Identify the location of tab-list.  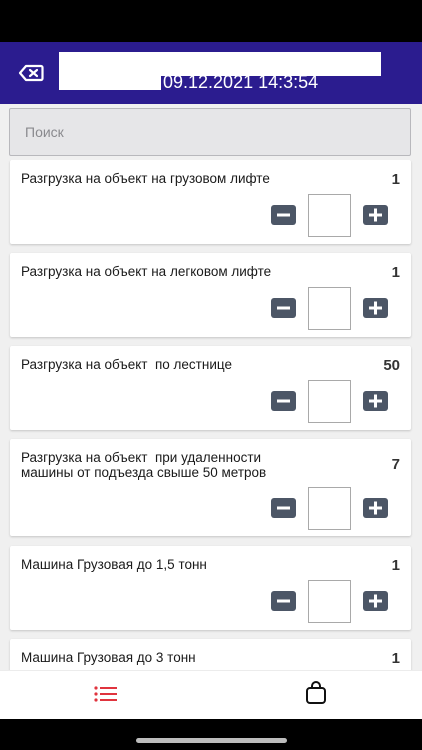
(106, 694).